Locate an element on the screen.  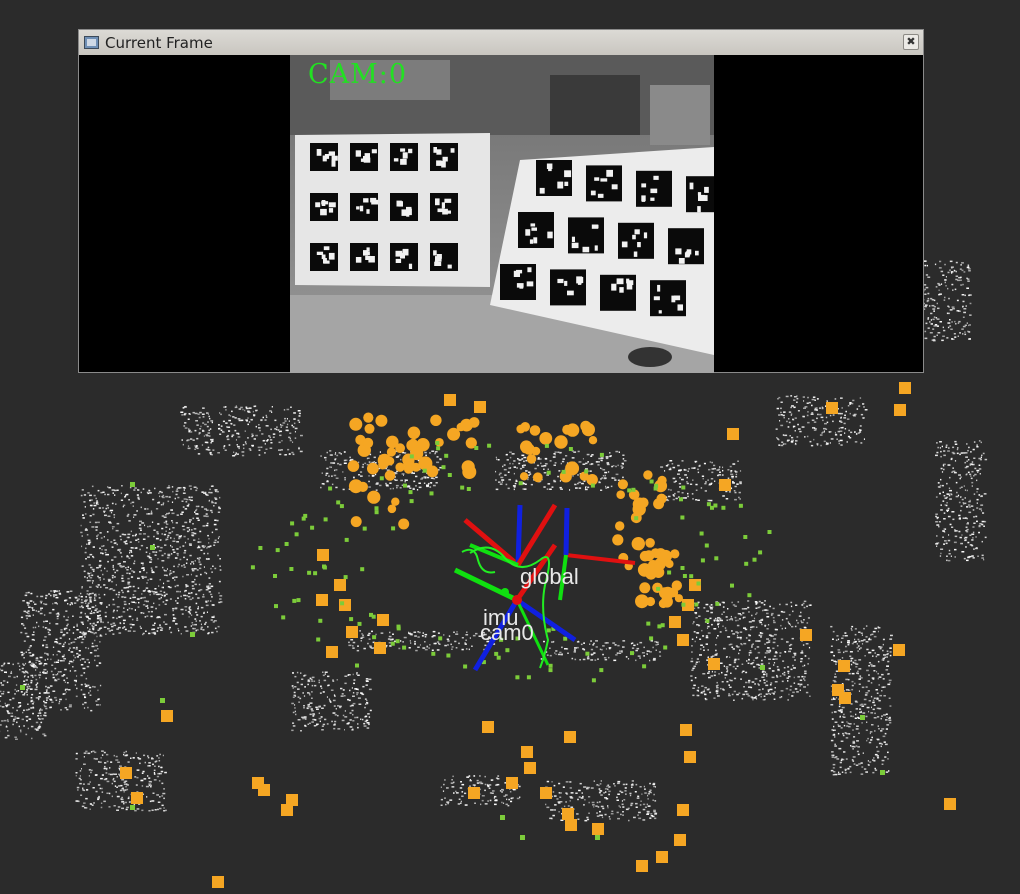
camera-image is located at coordinates (502, 214).